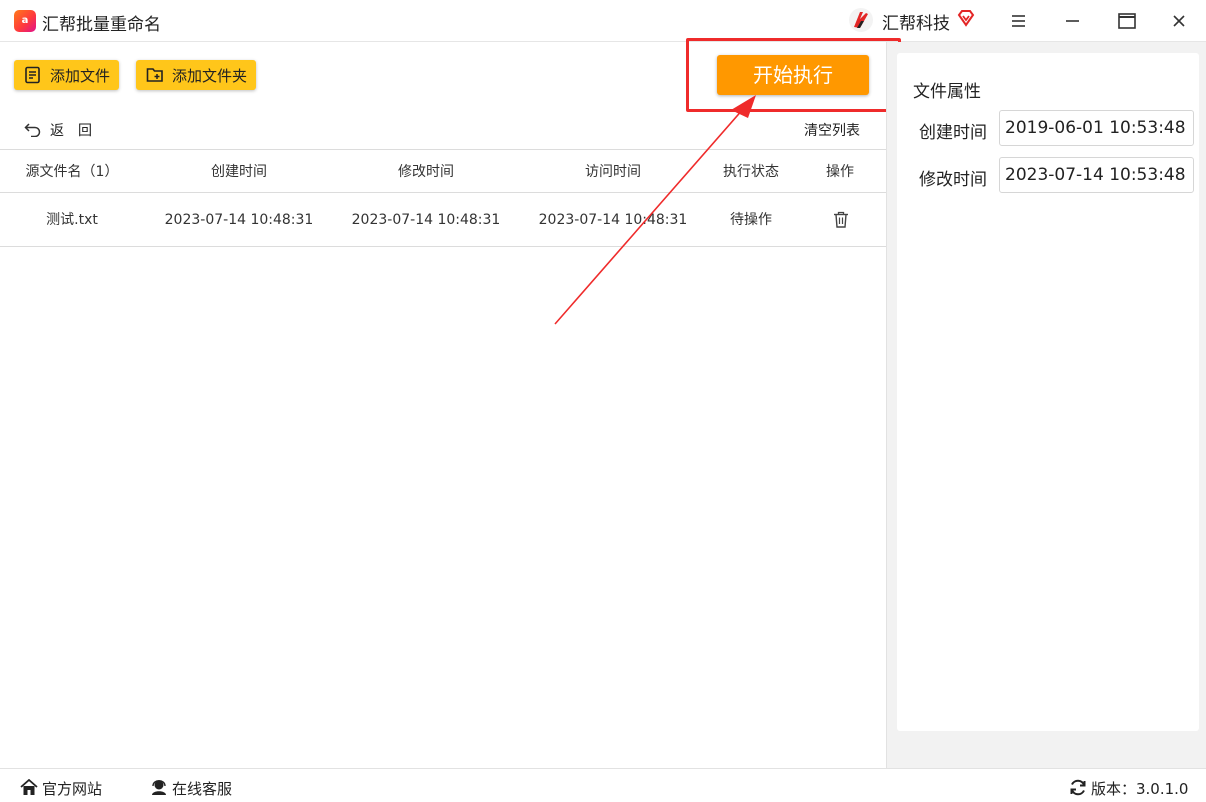  Describe the element at coordinates (953, 180) in the screenshot. I see `modified-time-label: 修改时间` at that location.